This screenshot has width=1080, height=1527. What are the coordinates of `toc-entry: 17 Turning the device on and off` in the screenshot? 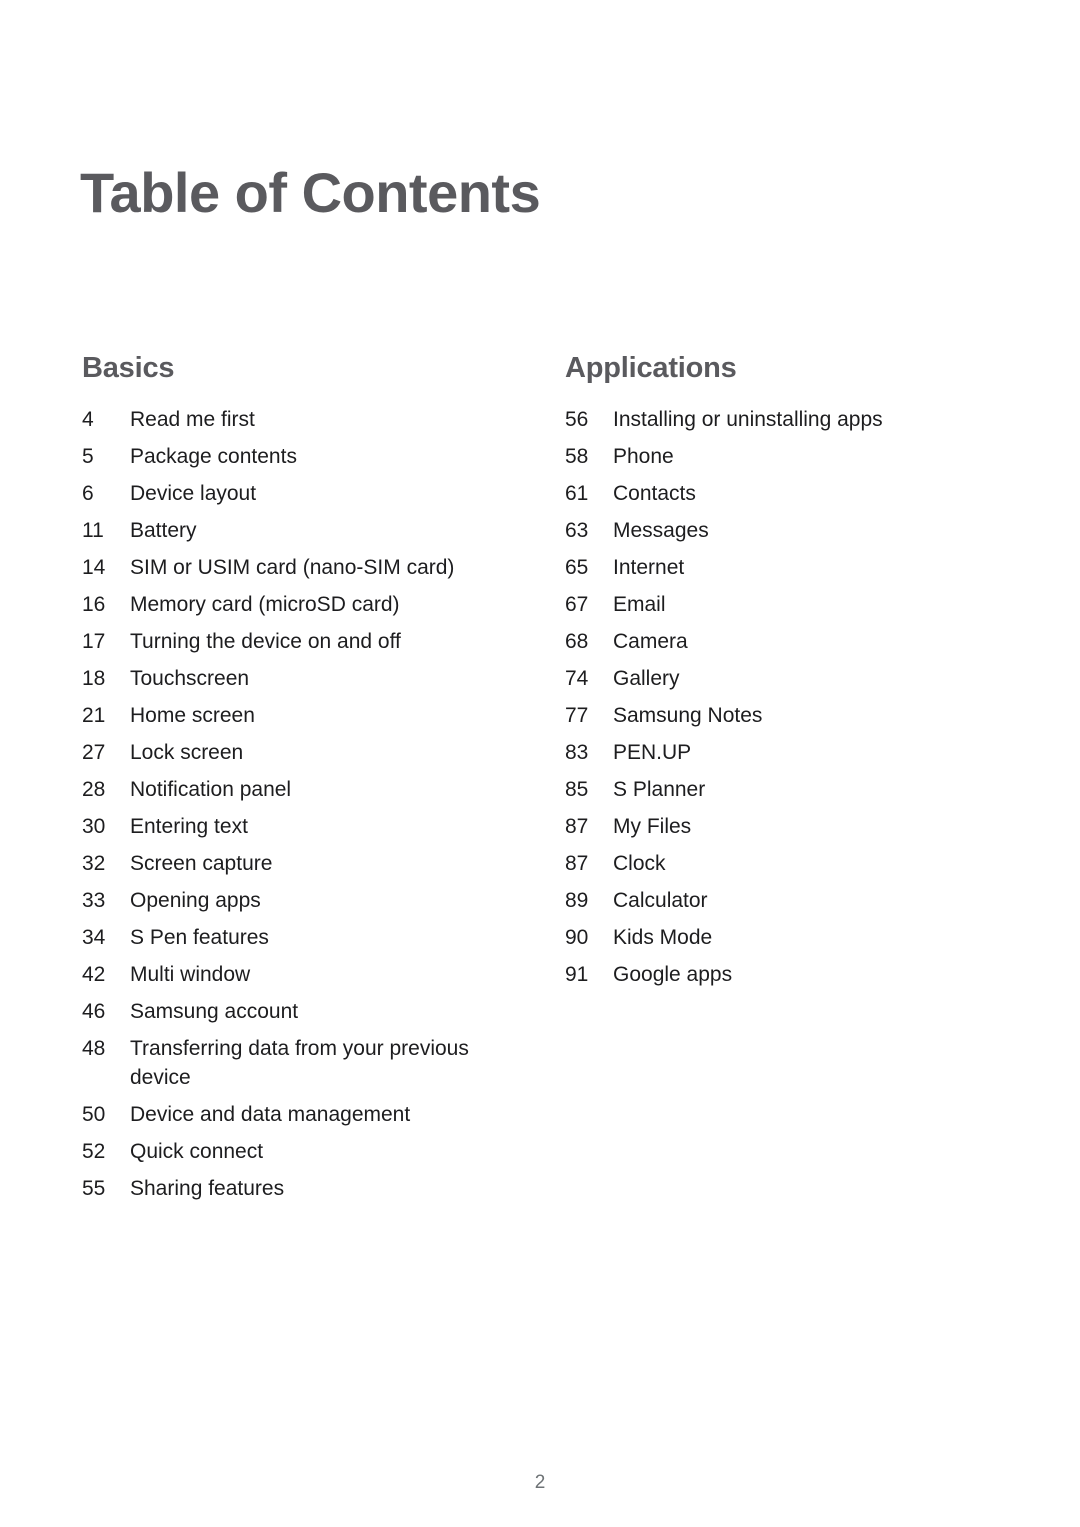 It's located at (302, 641).